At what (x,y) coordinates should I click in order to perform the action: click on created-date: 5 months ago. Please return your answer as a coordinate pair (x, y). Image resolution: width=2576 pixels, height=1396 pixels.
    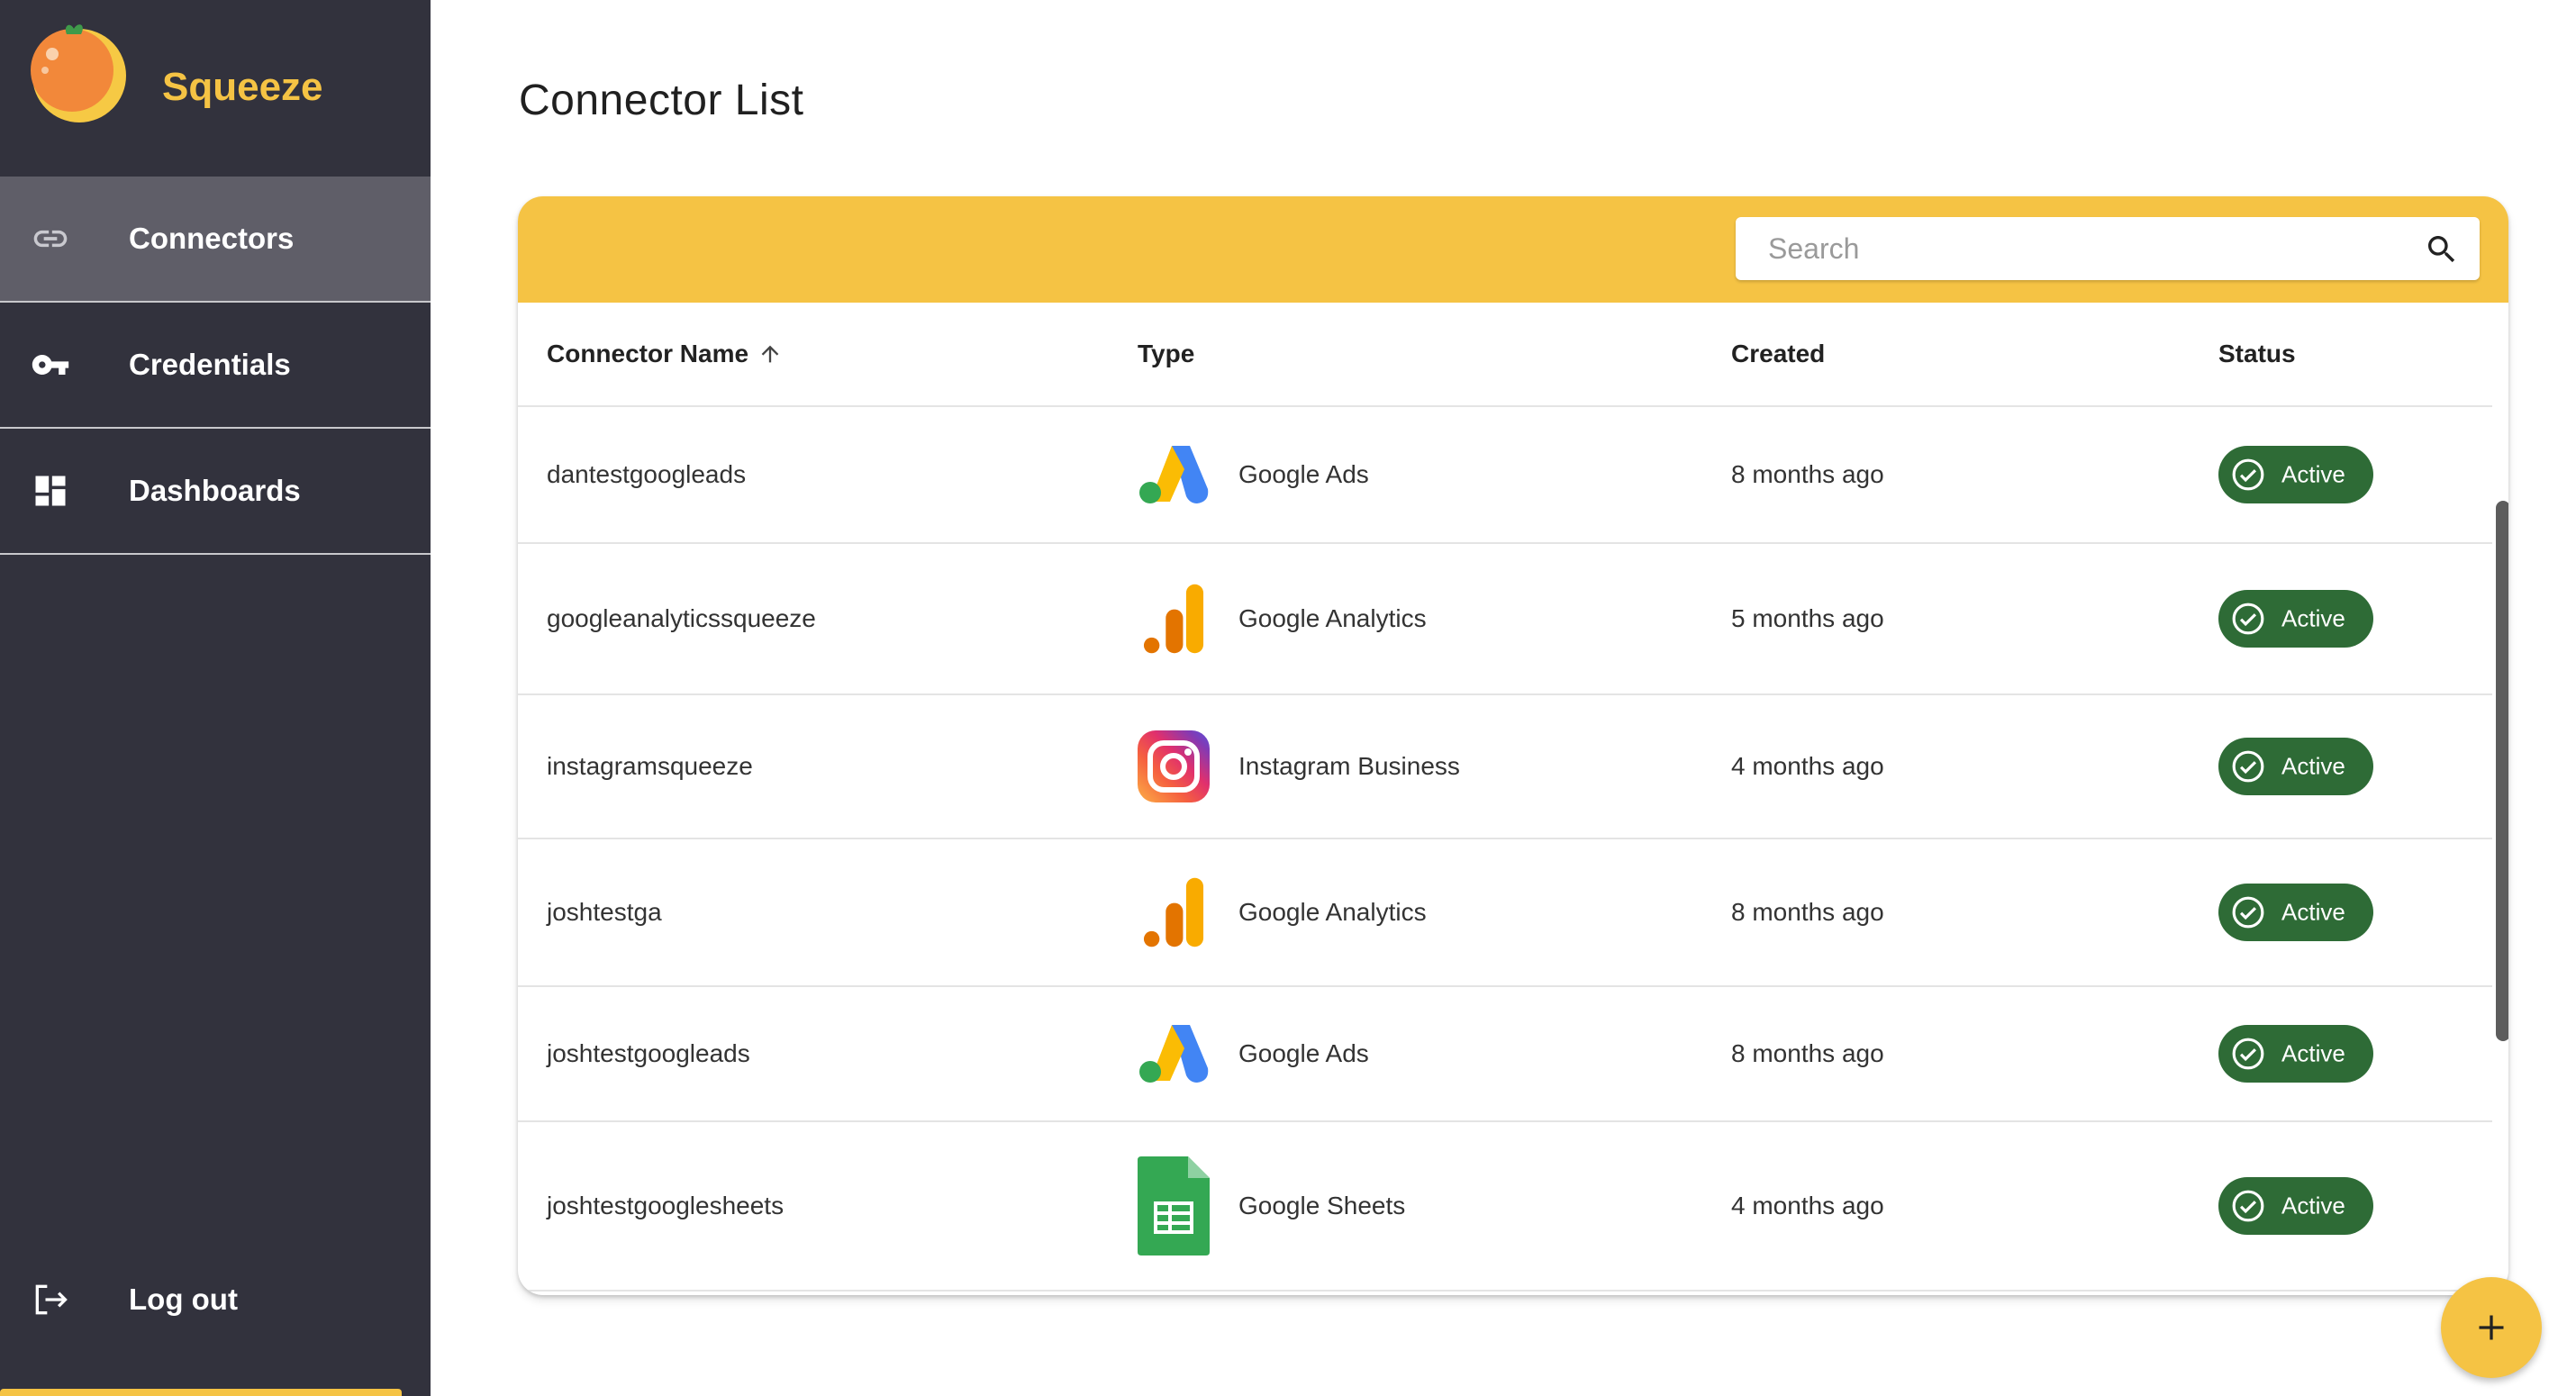
    Looking at the image, I should click on (1807, 618).